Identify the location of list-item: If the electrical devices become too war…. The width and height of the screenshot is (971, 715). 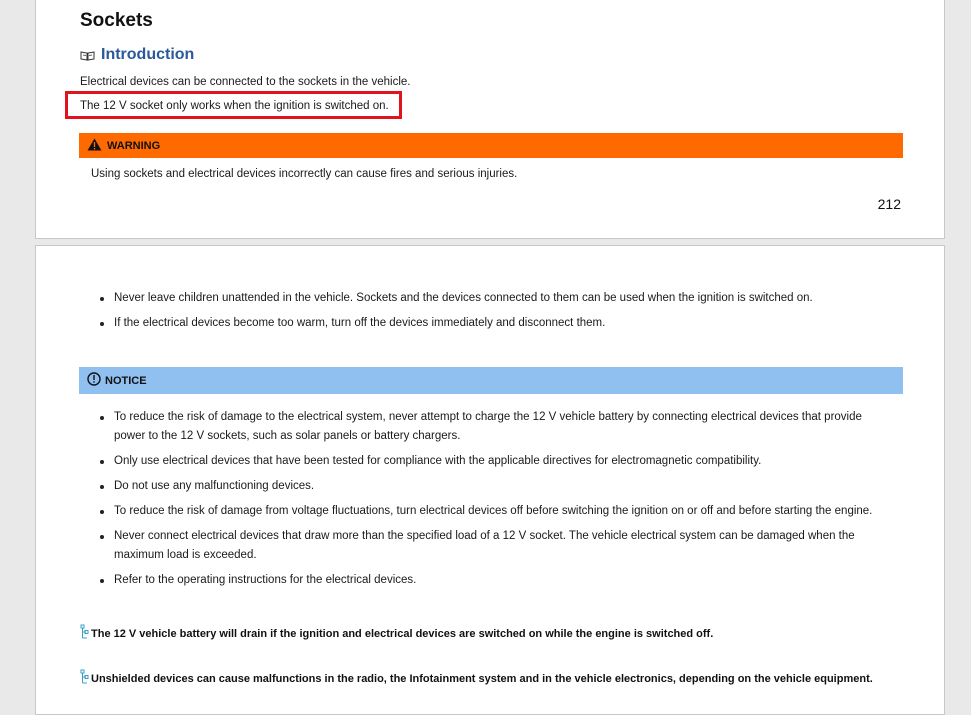
(480, 323).